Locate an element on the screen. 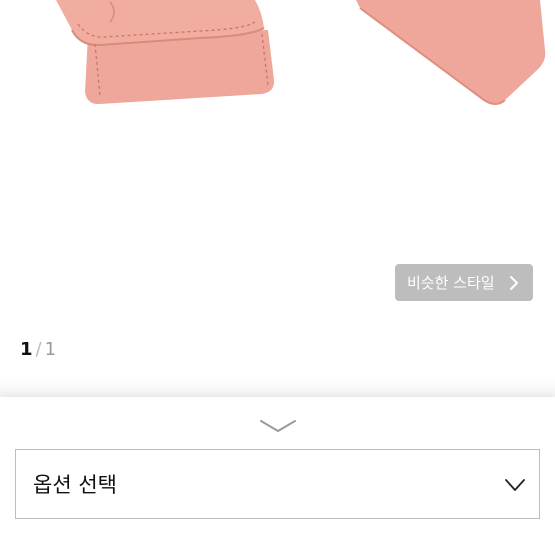  option-select-label: 옵션 선택 is located at coordinates (75, 485).